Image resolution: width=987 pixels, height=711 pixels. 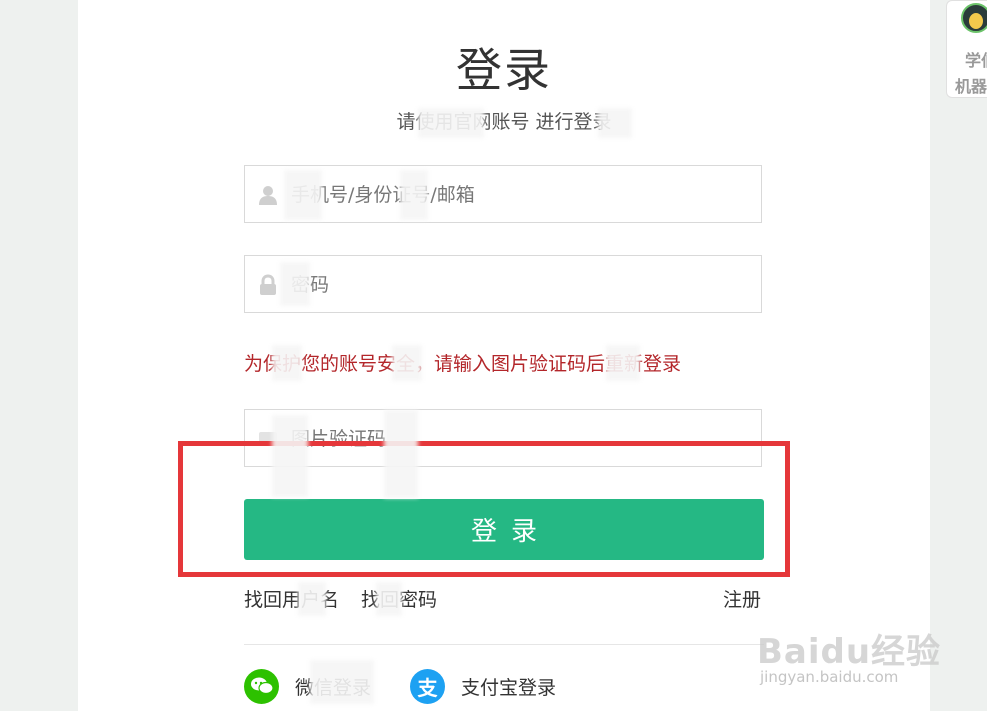 What do you see at coordinates (291, 600) in the screenshot?
I see `find-username-link: 找回用户名` at bounding box center [291, 600].